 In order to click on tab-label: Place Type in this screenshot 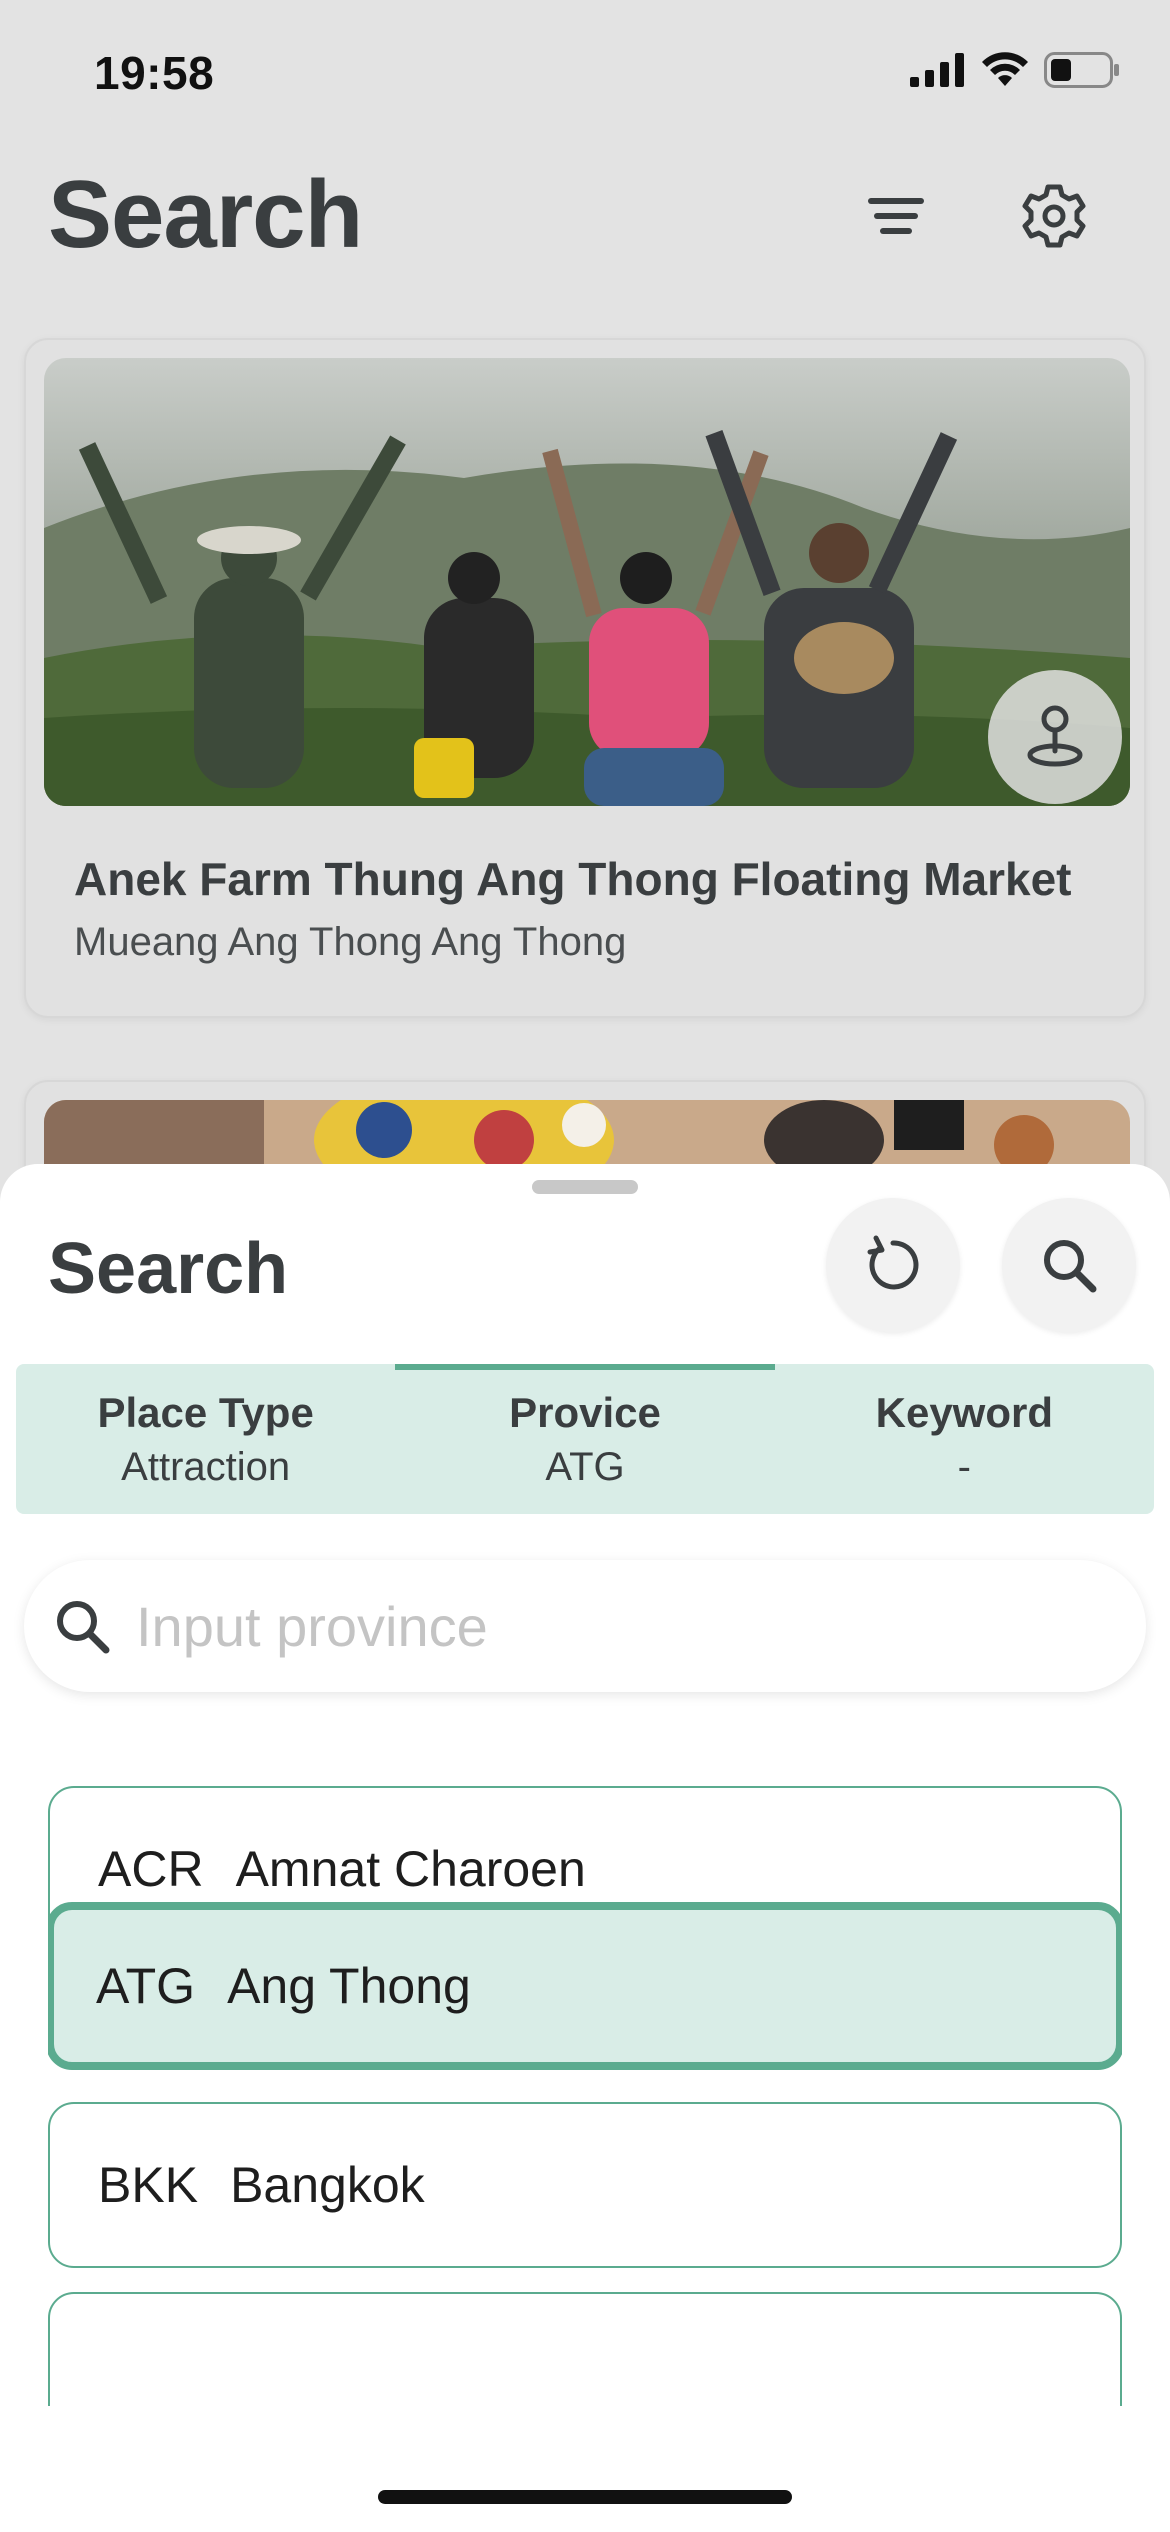, I will do `click(205, 1412)`.